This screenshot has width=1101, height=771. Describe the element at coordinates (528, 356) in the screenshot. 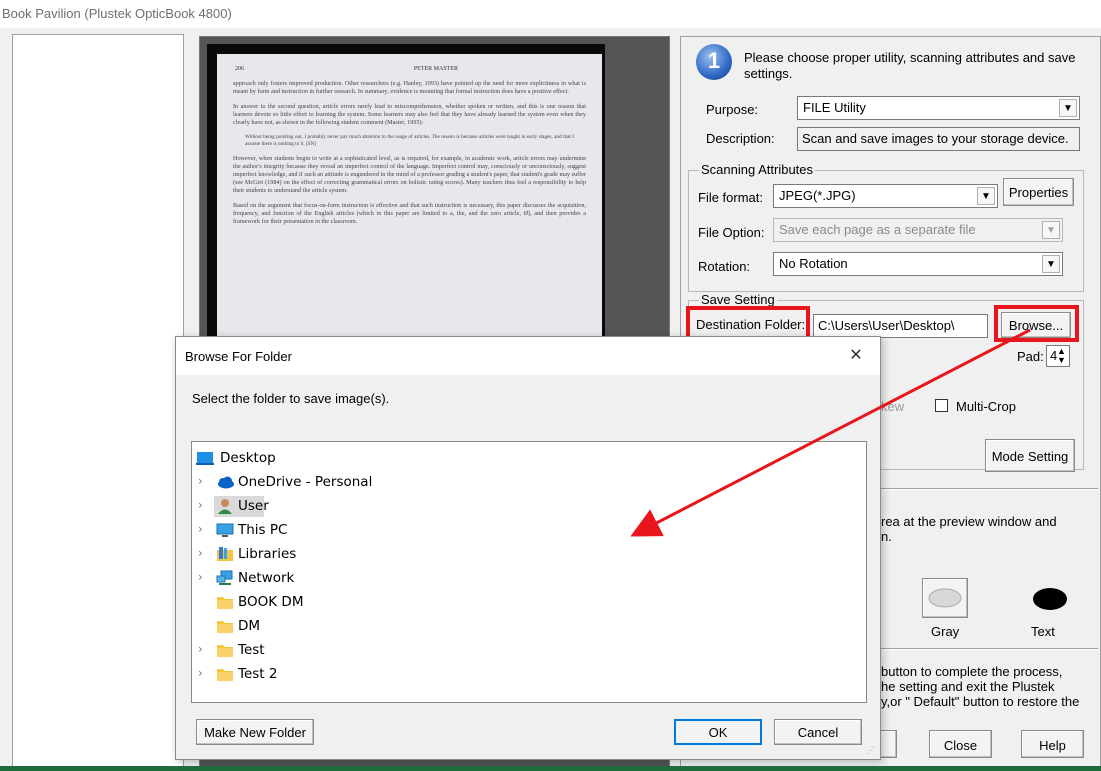

I see `dialog-titlebar: Browse For Folder ✕` at that location.